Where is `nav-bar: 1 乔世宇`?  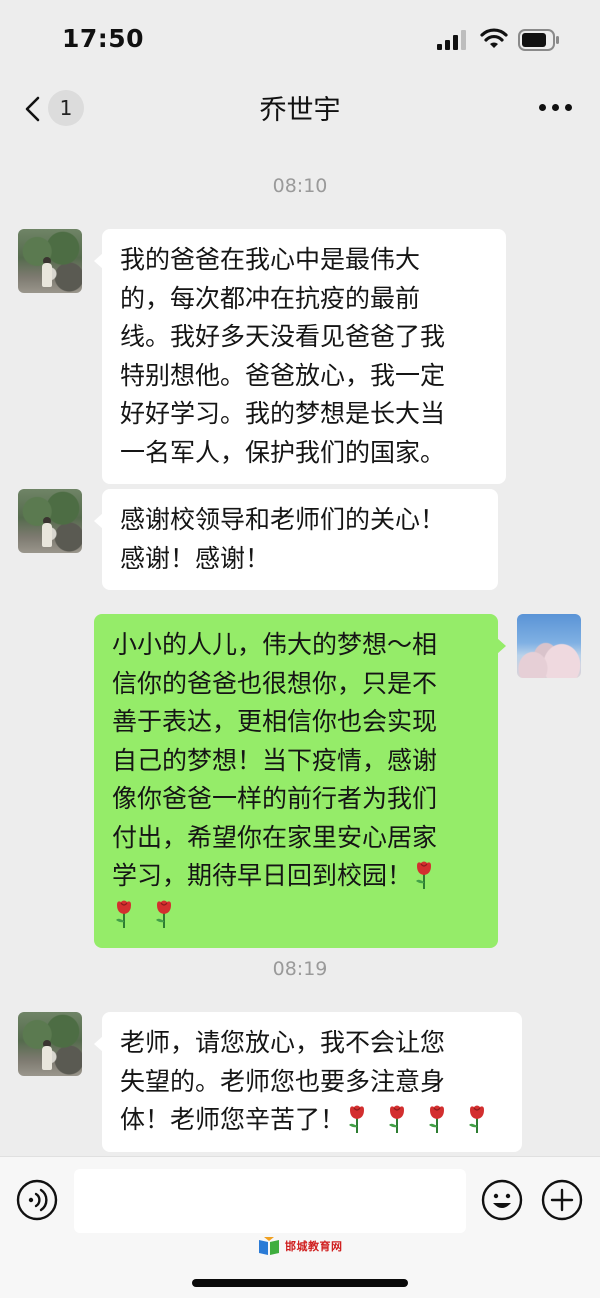 nav-bar: 1 乔世宇 is located at coordinates (300, 110).